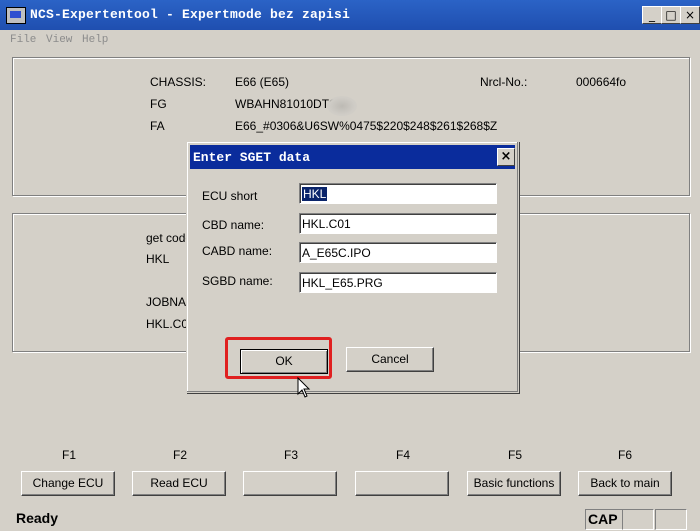  What do you see at coordinates (671, 519) in the screenshot?
I see `status-cell-scrl` at bounding box center [671, 519].